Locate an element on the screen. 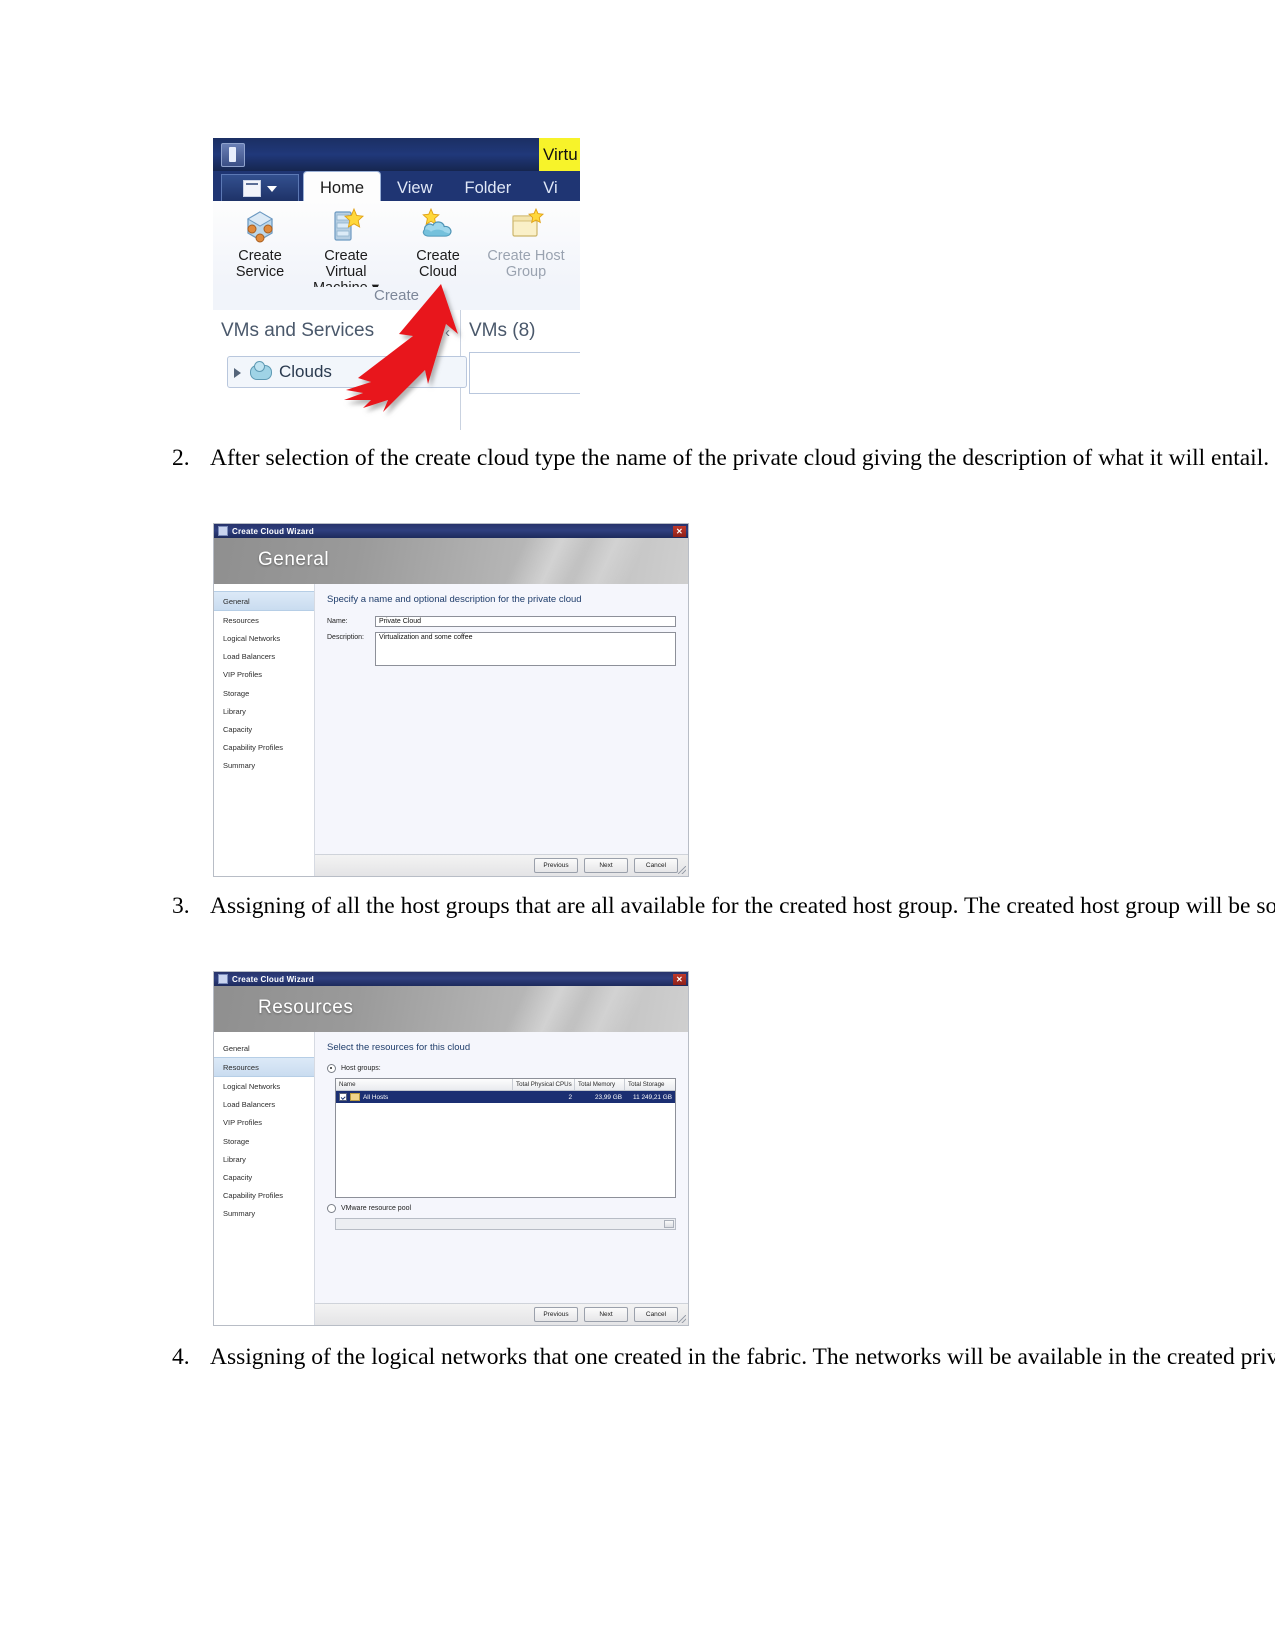 Image resolution: width=1275 pixels, height=1650 pixels. app-menu-button is located at coordinates (260, 188).